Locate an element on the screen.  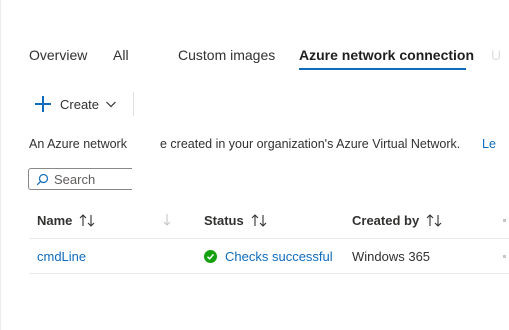
column-label-created-by: Created by is located at coordinates (386, 220).